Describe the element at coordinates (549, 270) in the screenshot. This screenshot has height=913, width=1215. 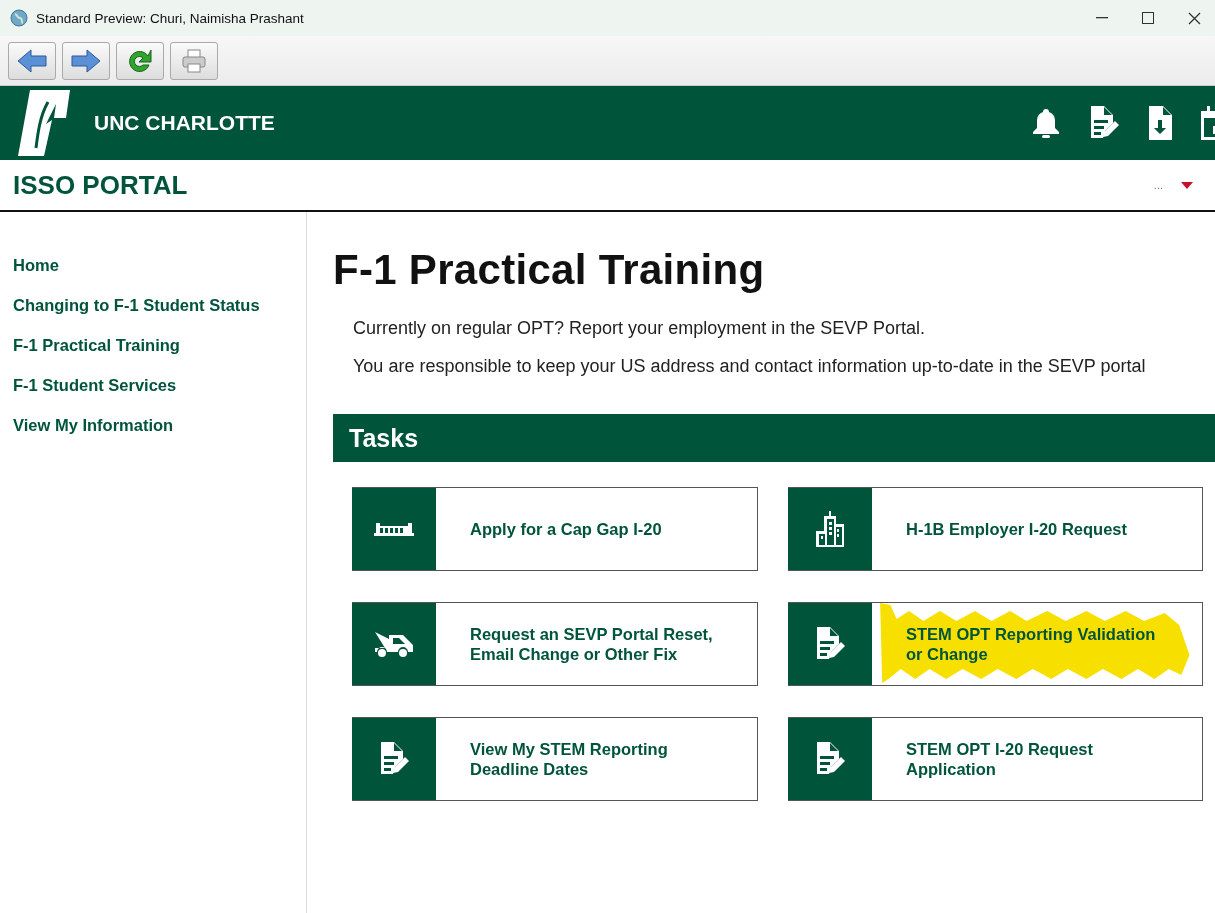
I see `page-title: F-1 Practical Training` at that location.